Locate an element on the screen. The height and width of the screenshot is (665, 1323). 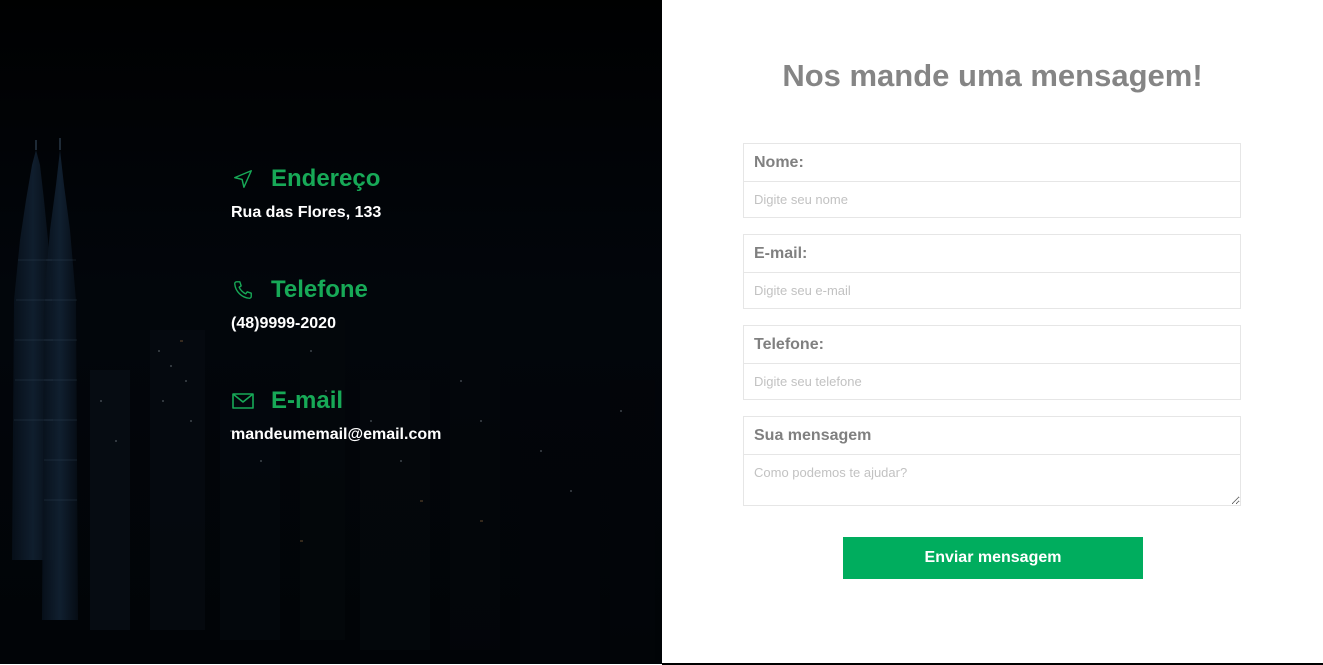
name-input is located at coordinates (992, 199).